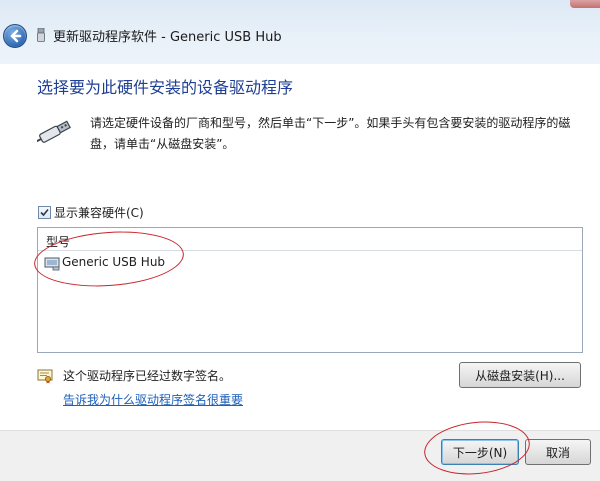 This screenshot has width=600, height=481. I want to click on list-item: Generic USB Hub, so click(110, 263).